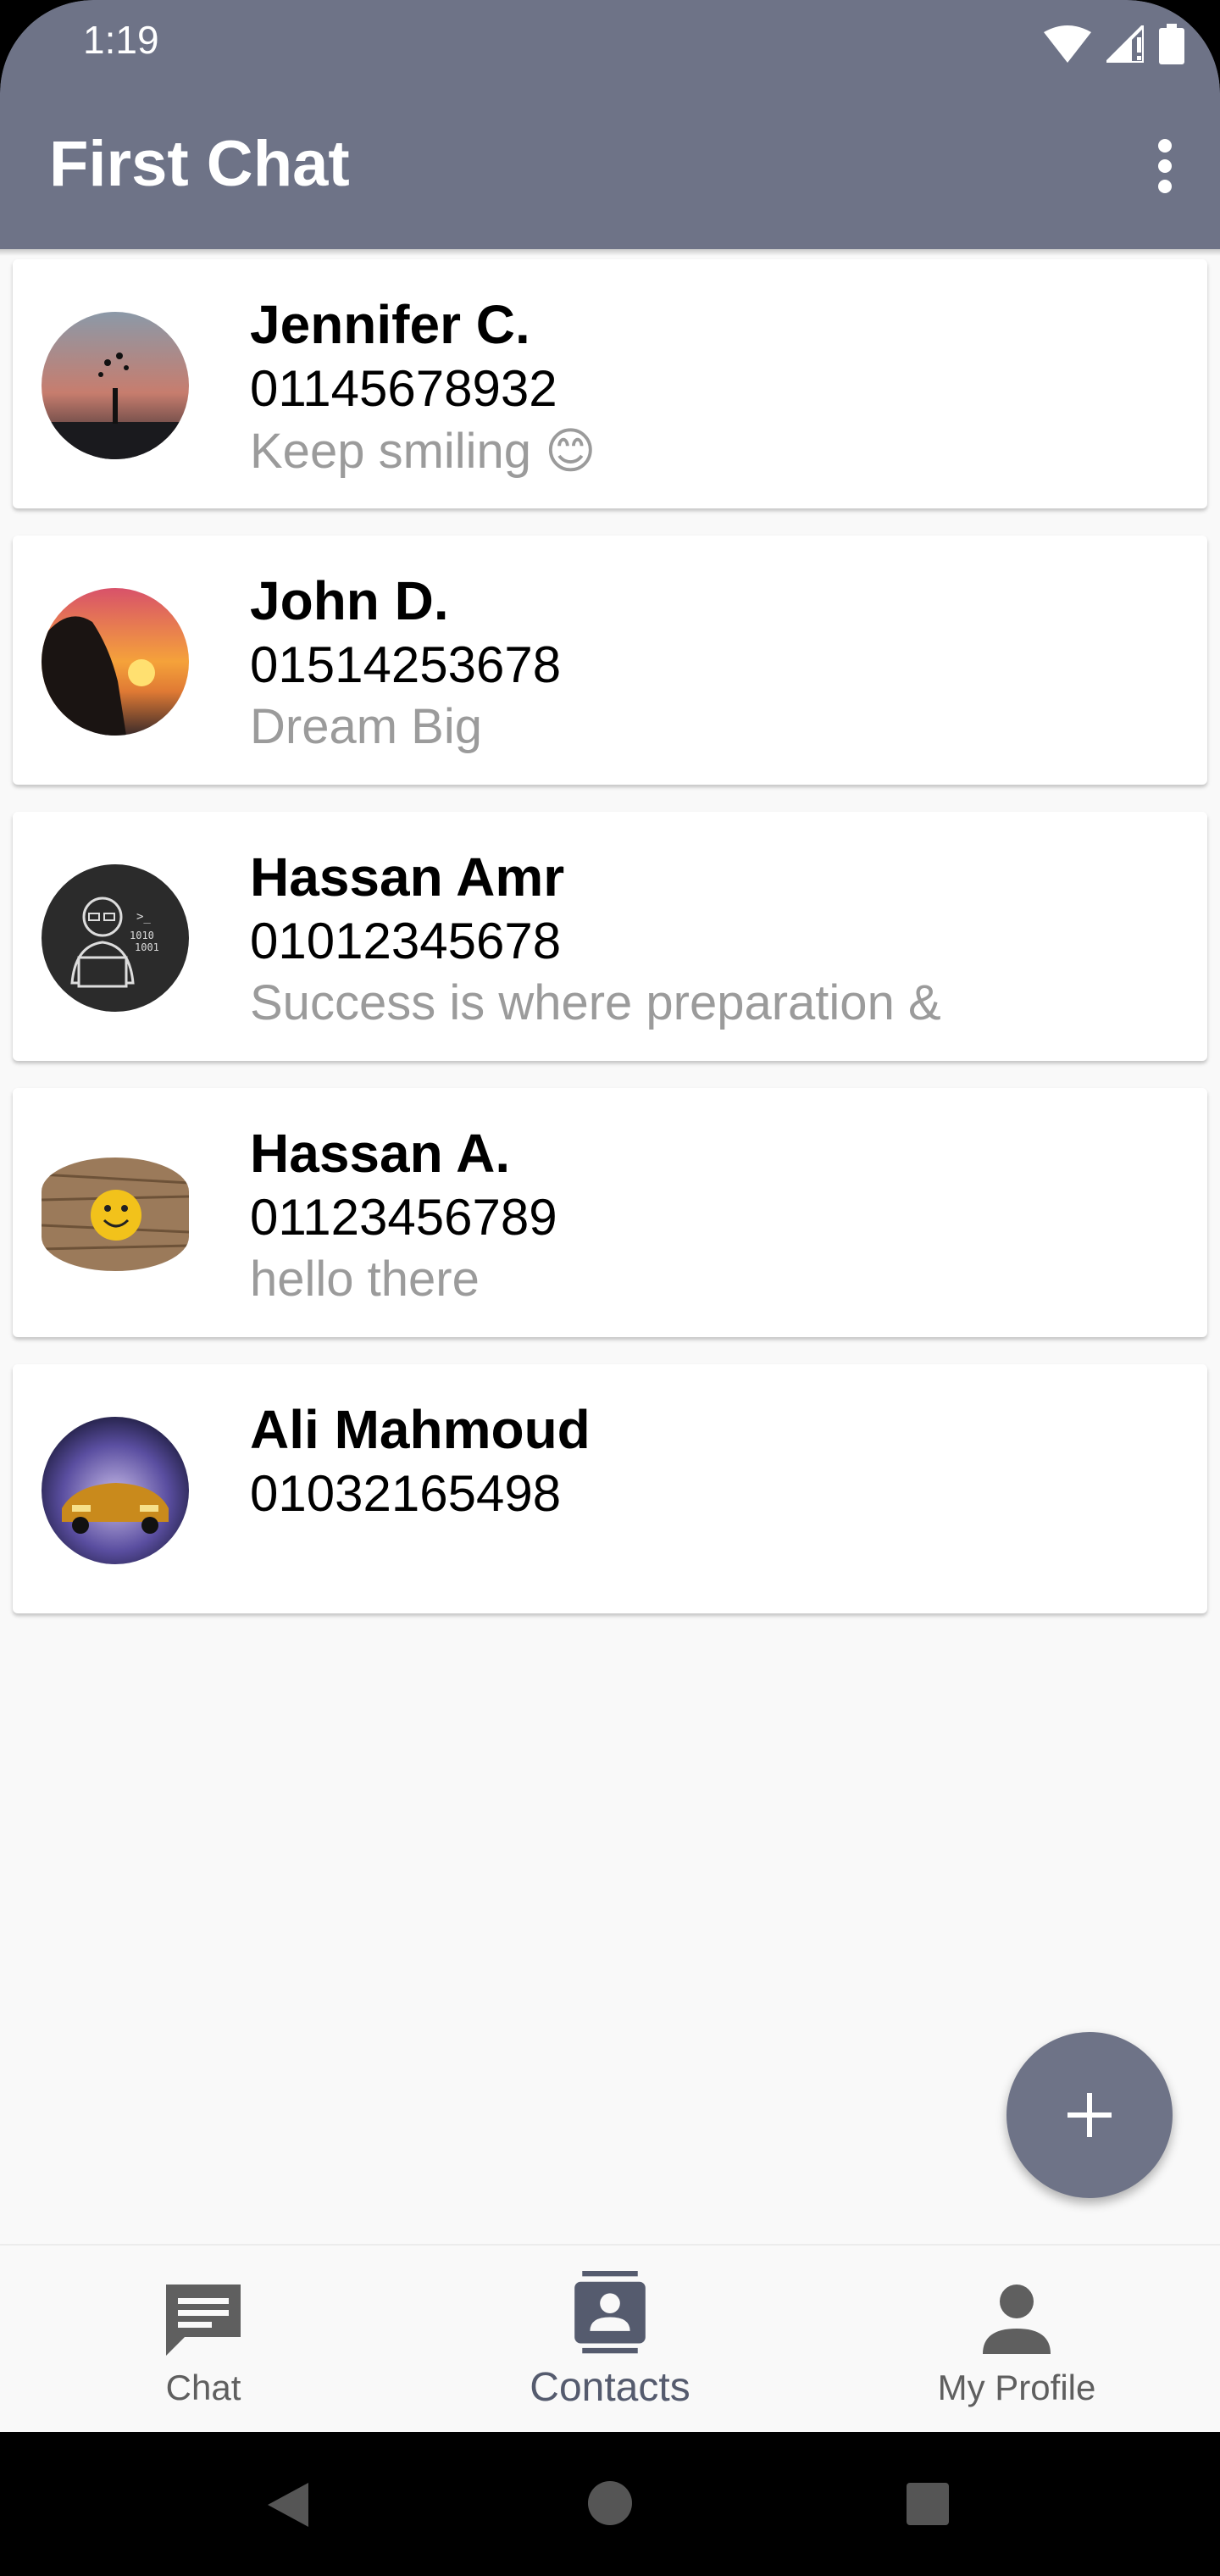 This screenshot has height=2576, width=1220. What do you see at coordinates (610, 2387) in the screenshot?
I see `nav-contacts-label: Contacts` at bounding box center [610, 2387].